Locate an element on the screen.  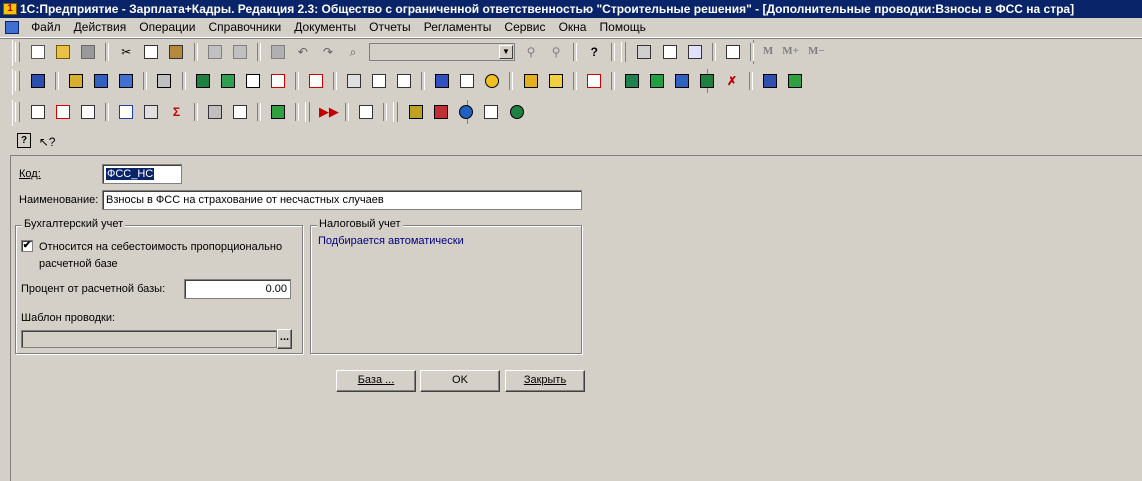
checklist-icon is located at coordinates (379, 81).